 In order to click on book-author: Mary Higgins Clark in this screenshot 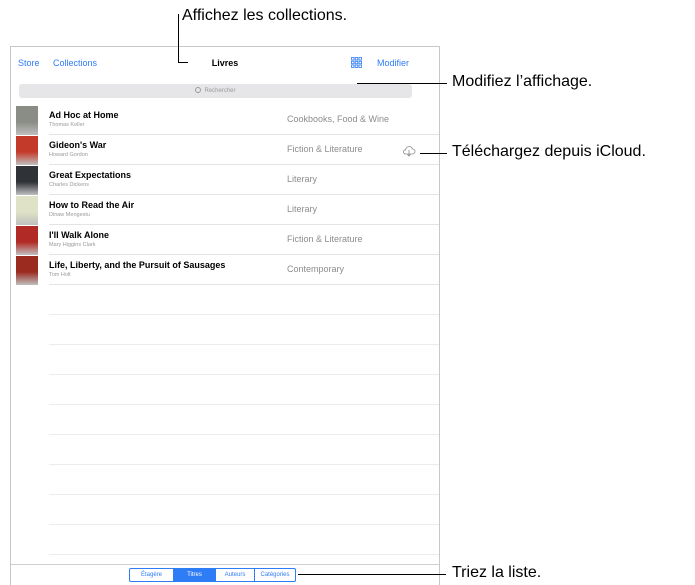, I will do `click(72, 245)`.